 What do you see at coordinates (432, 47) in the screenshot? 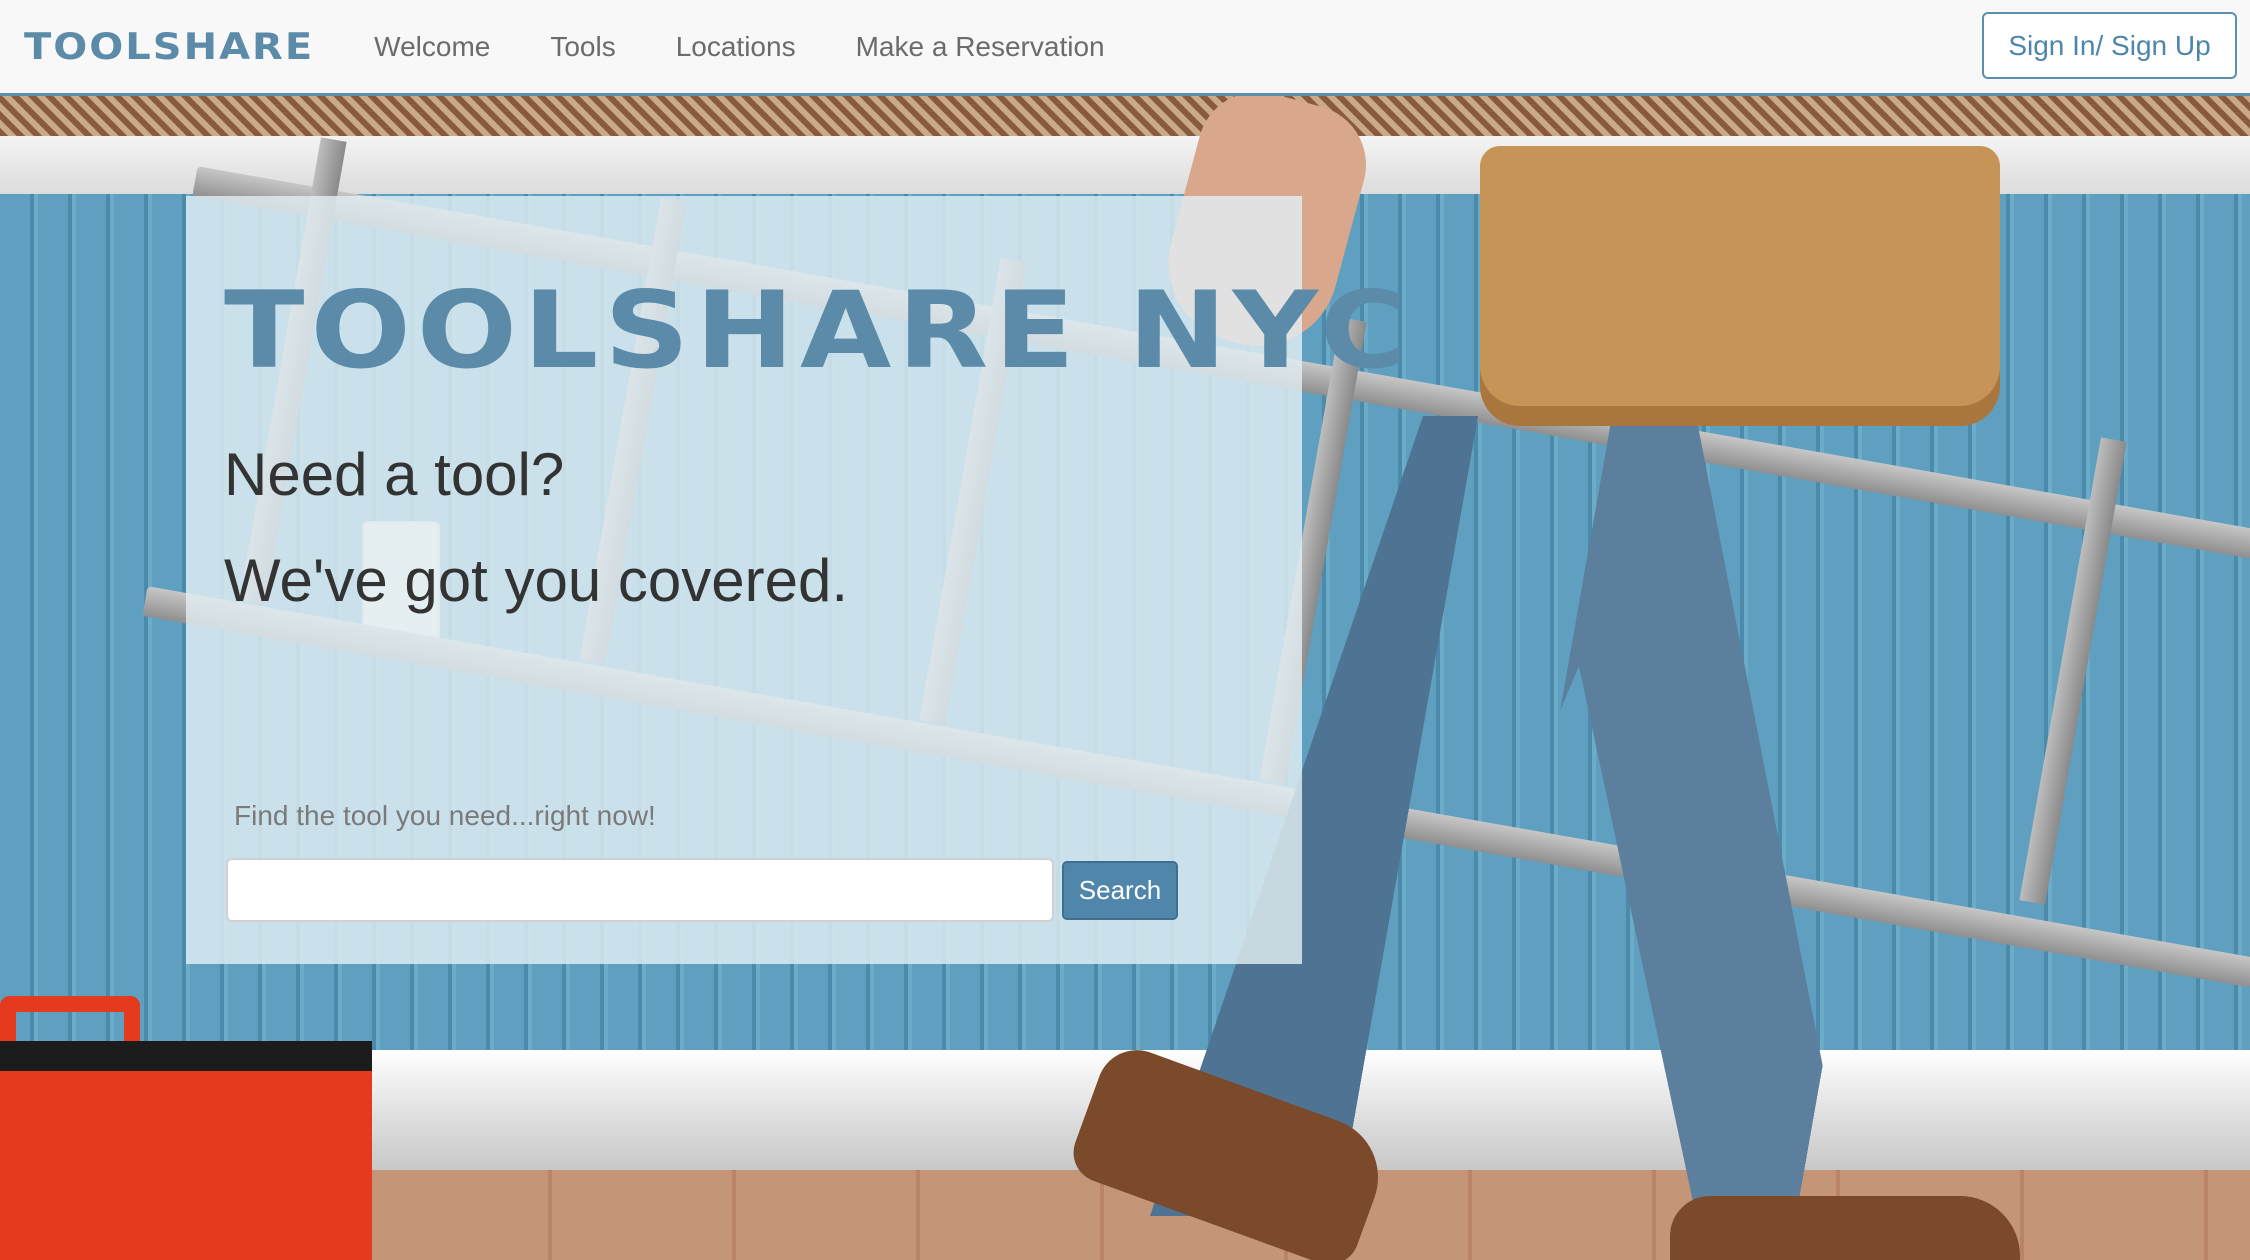
I see `nav-link-welcome: Welcome` at bounding box center [432, 47].